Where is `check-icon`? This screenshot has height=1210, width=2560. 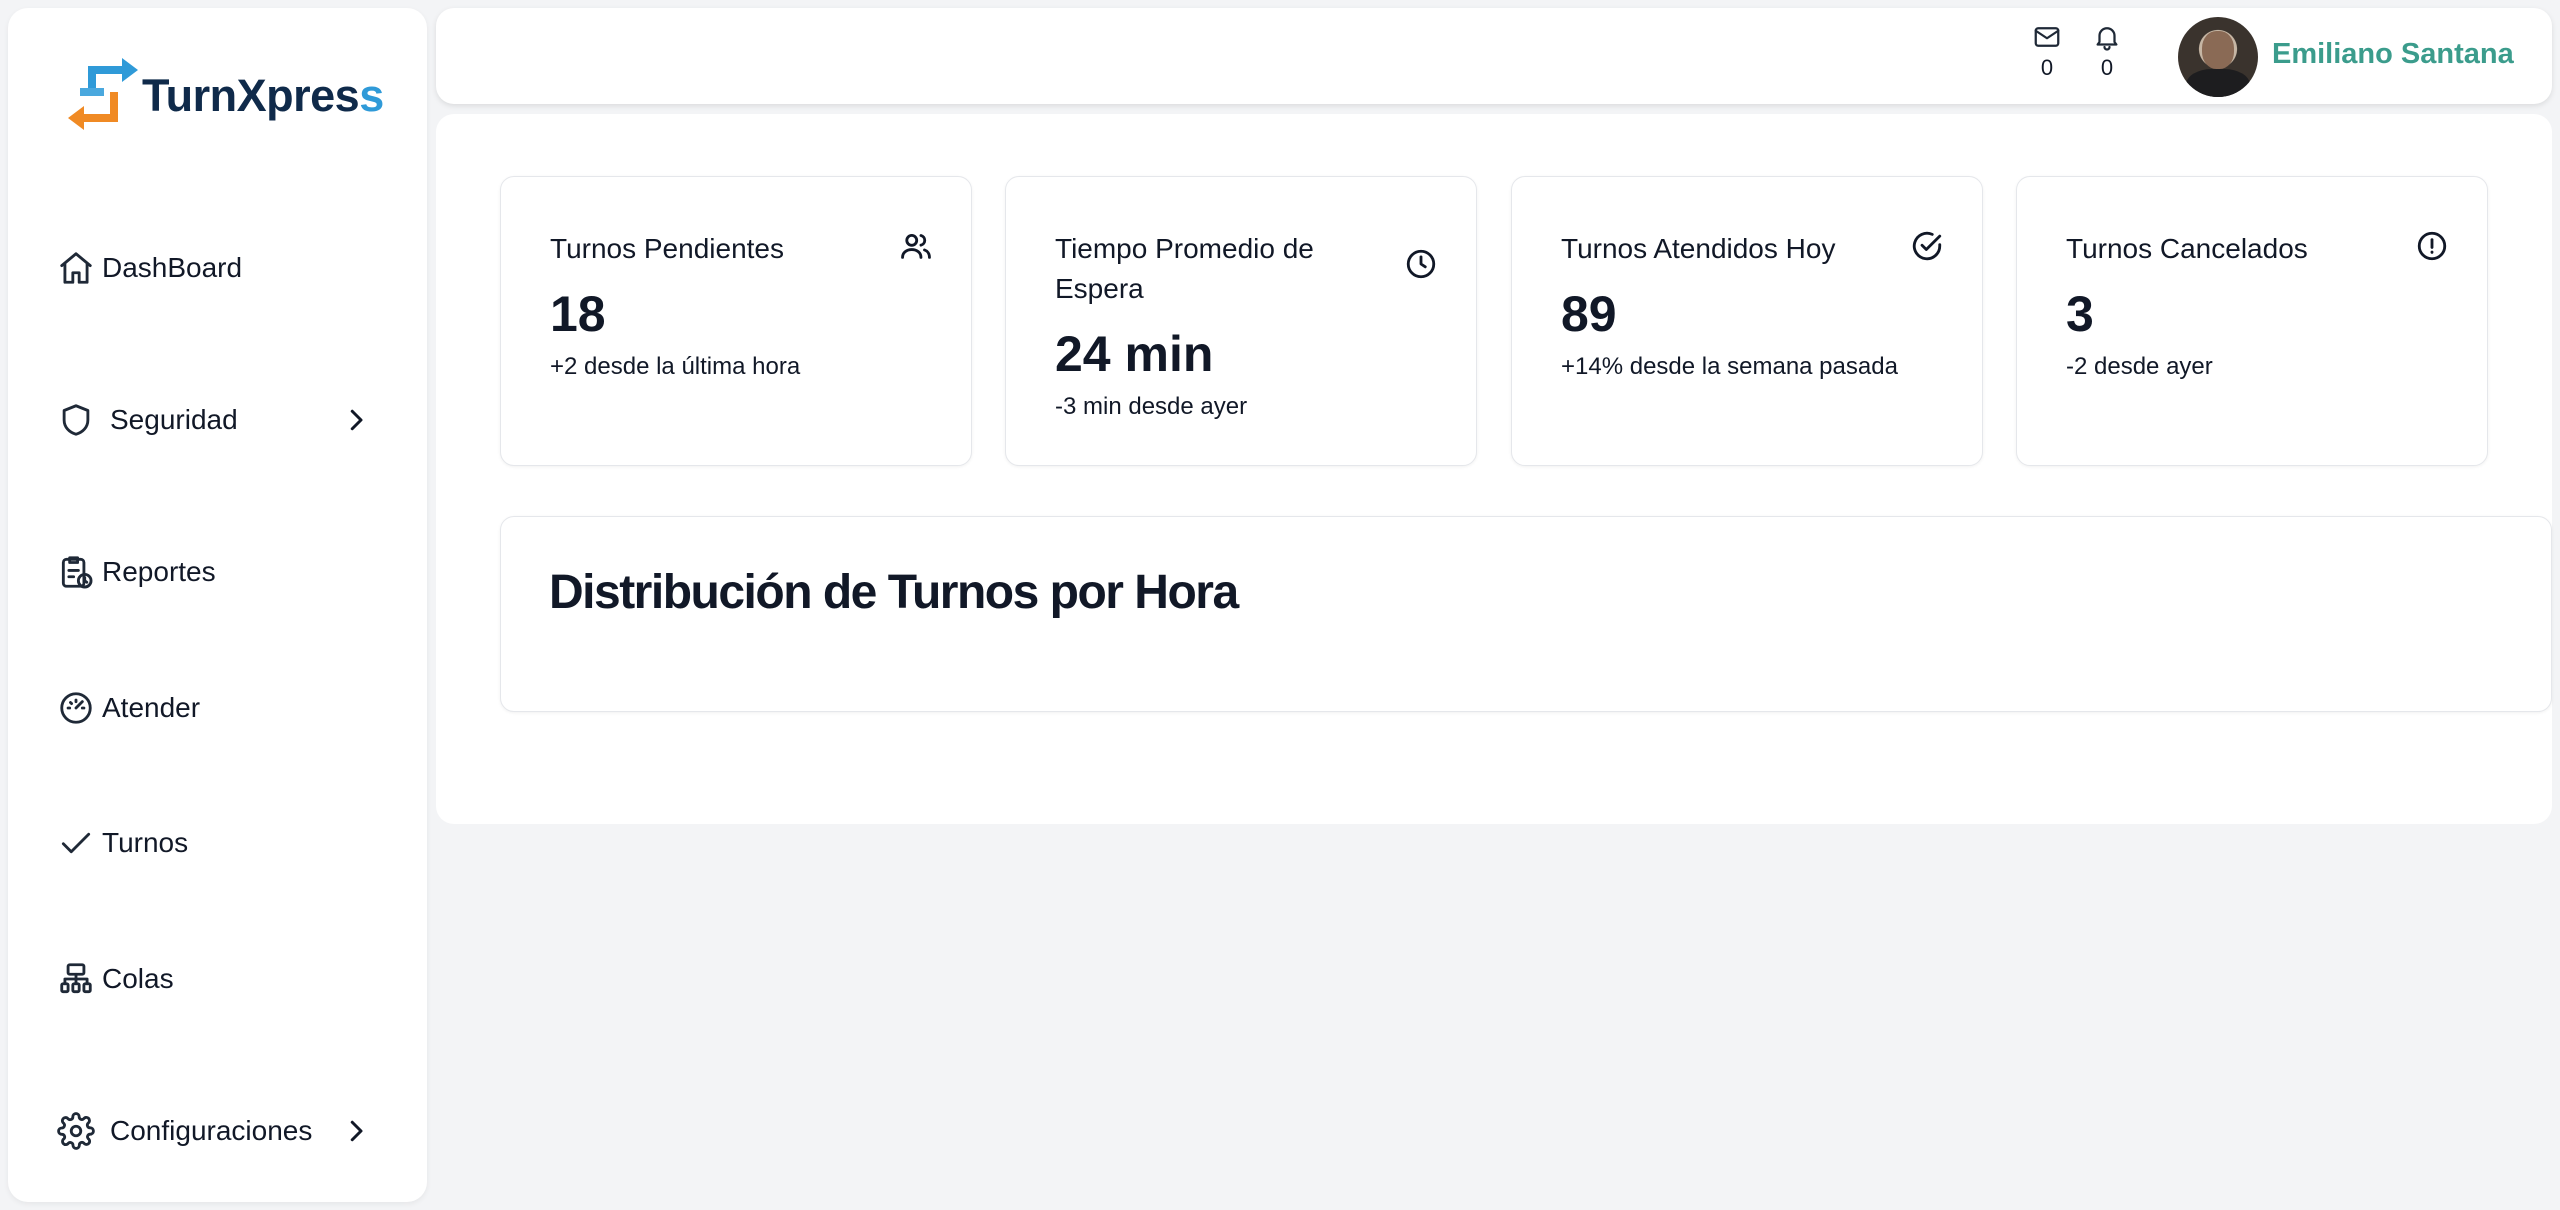 check-icon is located at coordinates (76, 843).